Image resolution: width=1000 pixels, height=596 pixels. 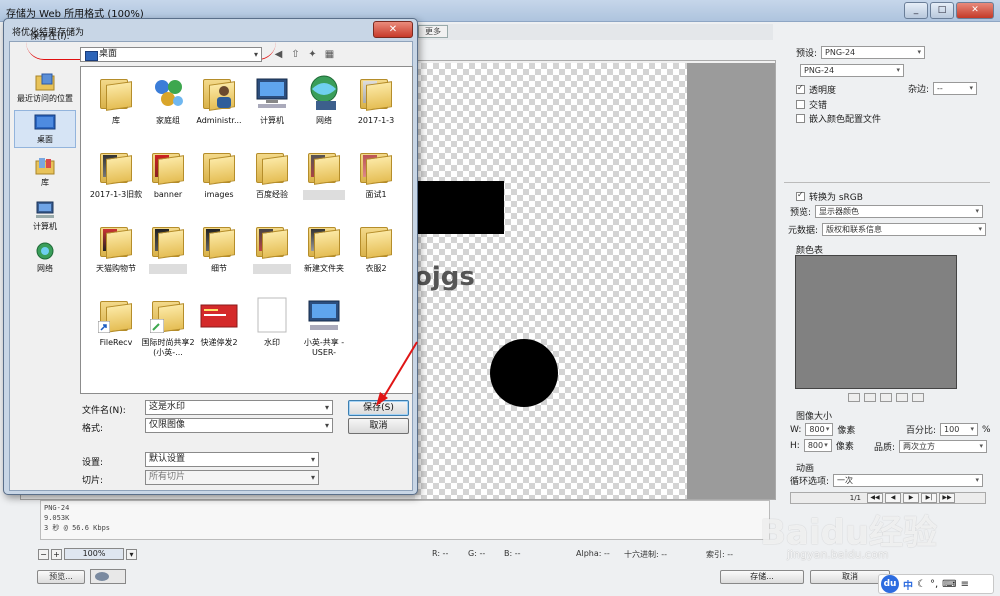 I want to click on percent-input: 100, so click(x=959, y=429).